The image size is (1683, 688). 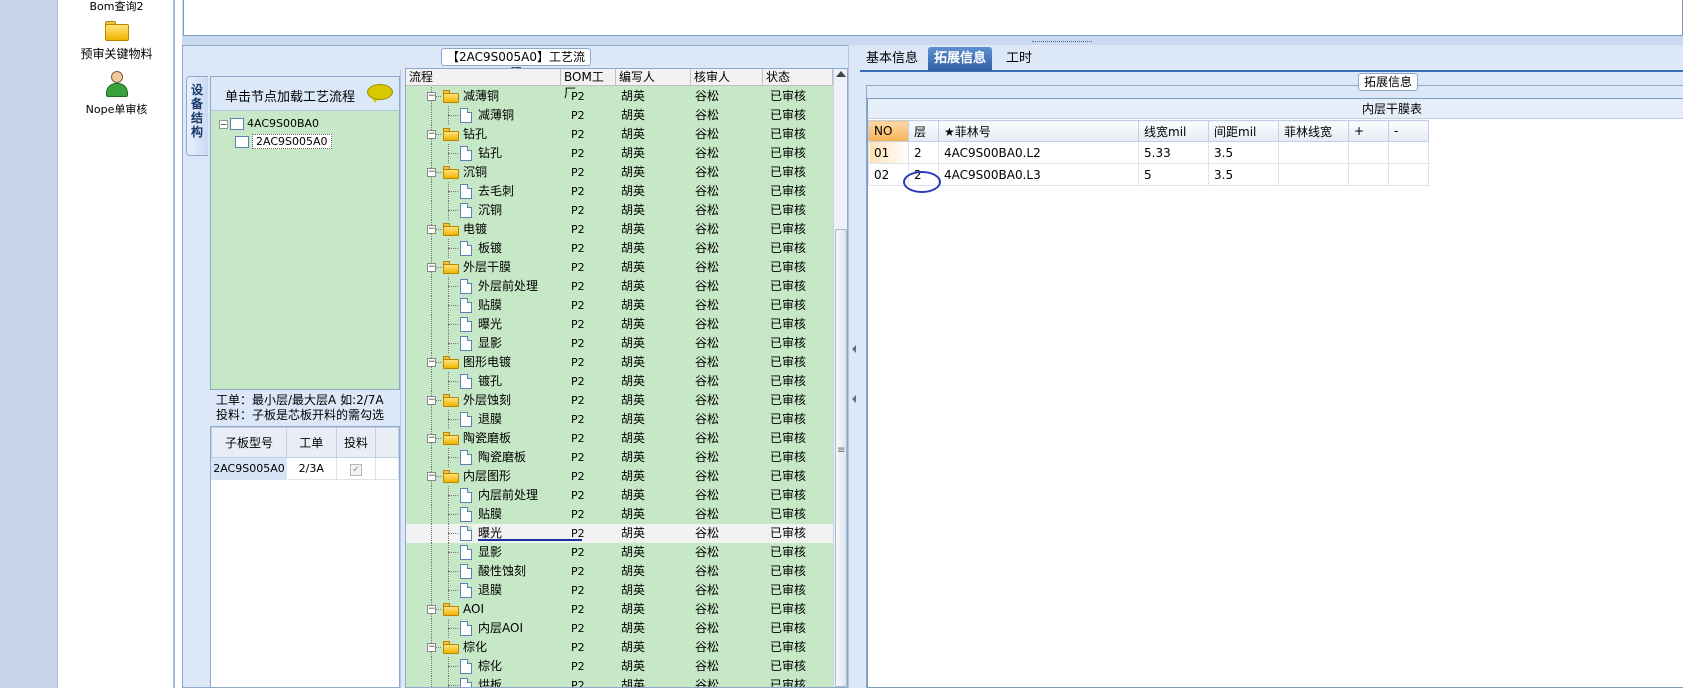 I want to click on table-cell: 4AC9S00BA0.L2, so click(x=1038, y=152).